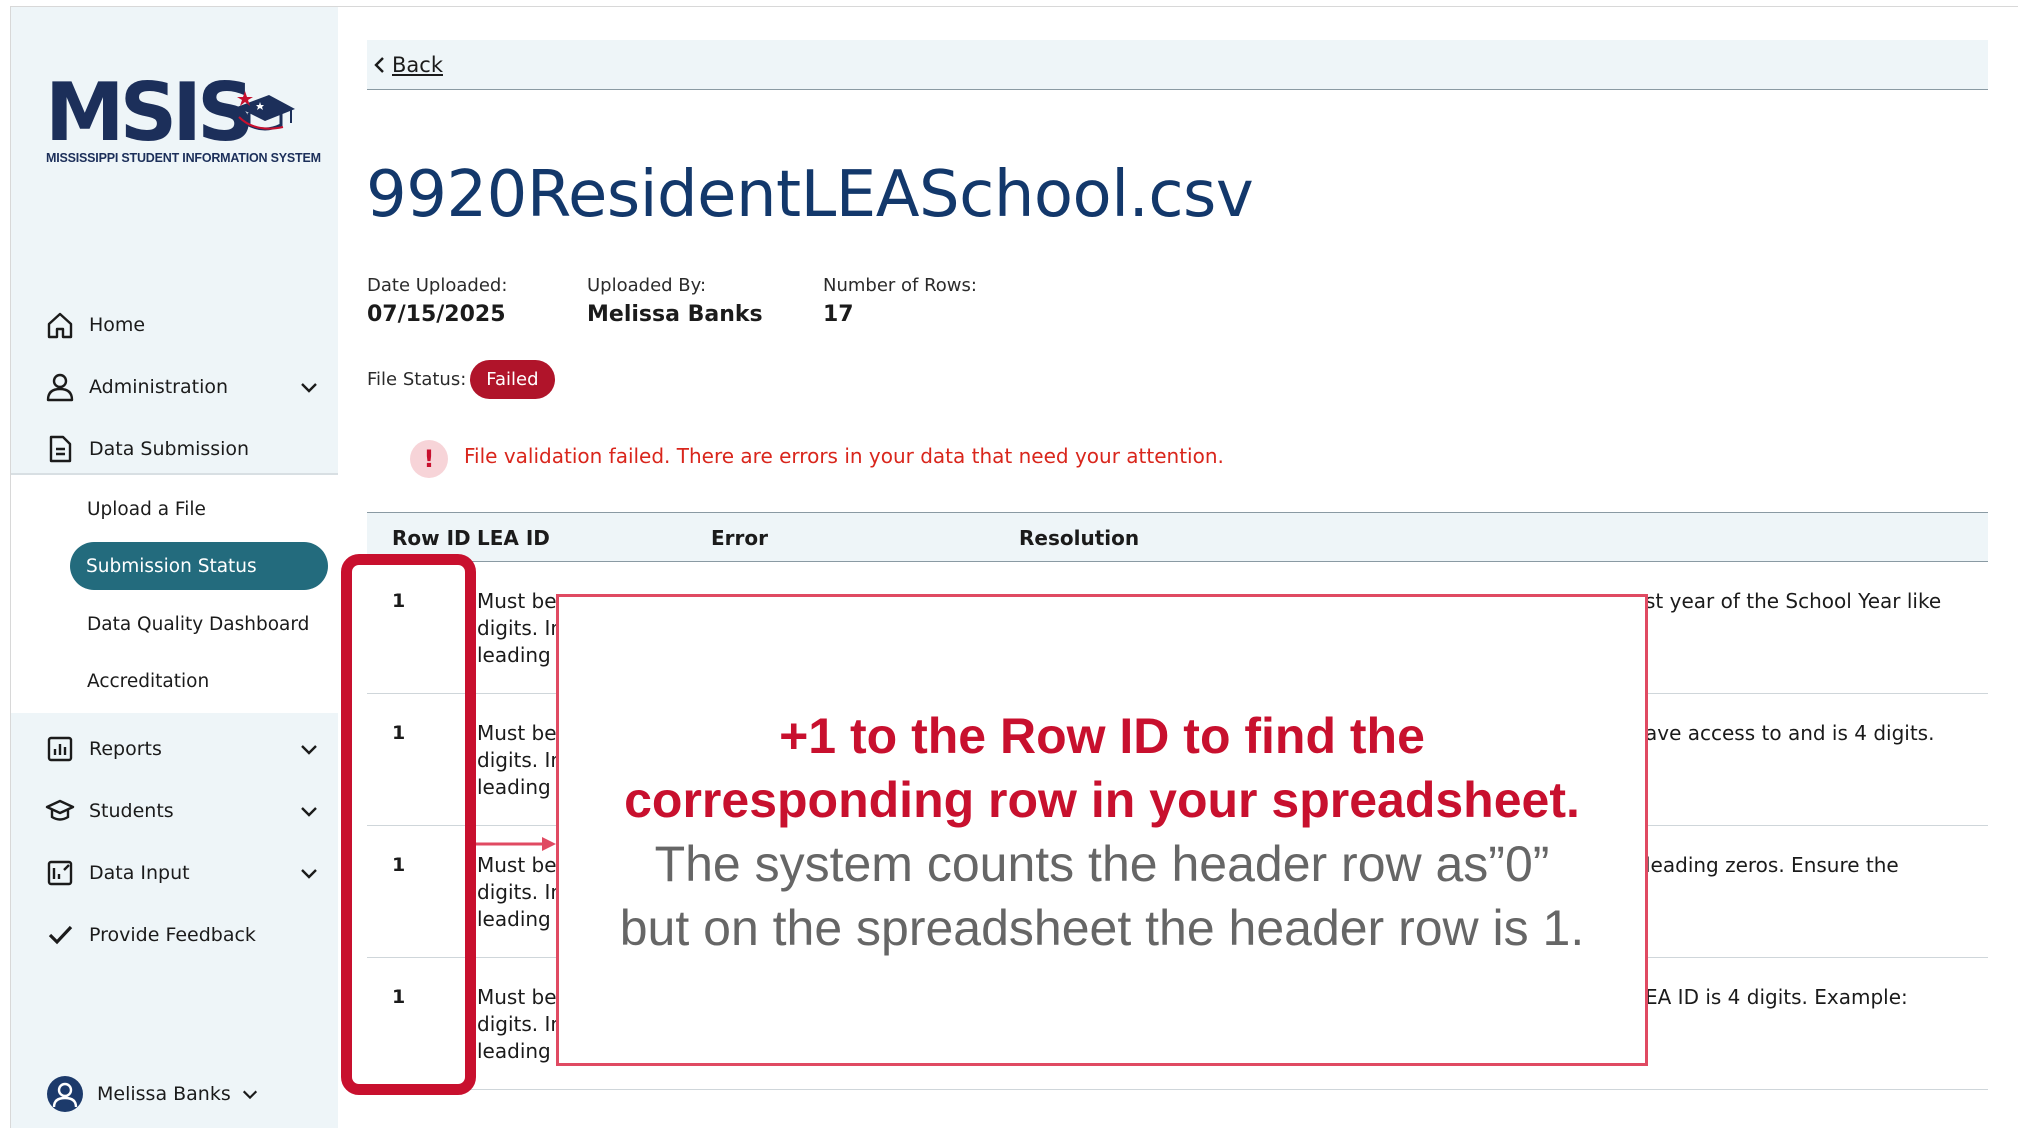 The height and width of the screenshot is (1128, 2018). I want to click on sidebar-item-label: Provide Feedback, so click(172, 935).